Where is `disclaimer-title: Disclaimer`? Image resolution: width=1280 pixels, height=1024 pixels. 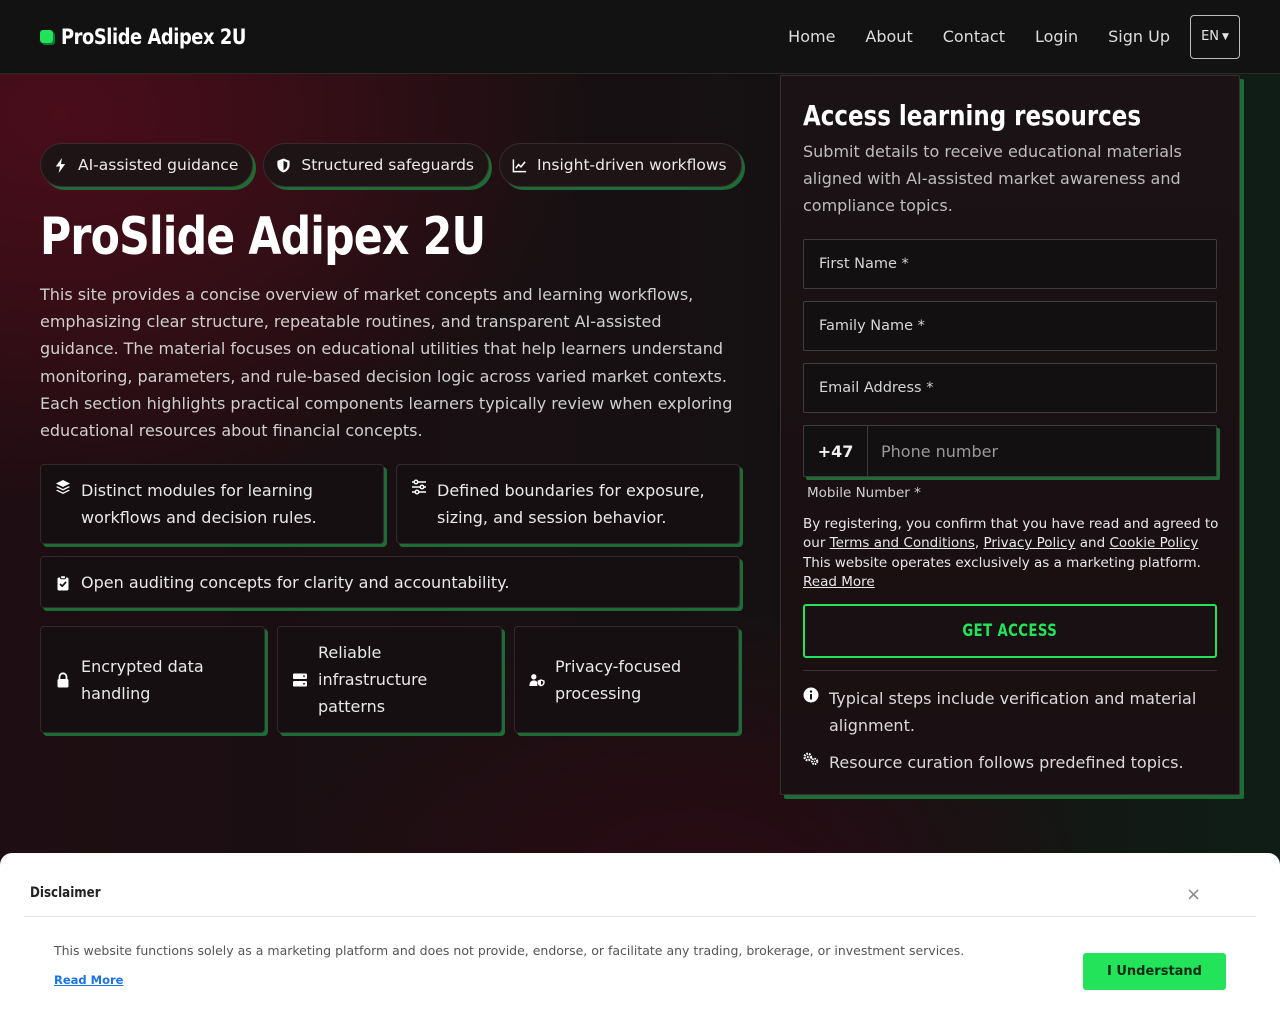 disclaimer-title: Disclaimer is located at coordinates (65, 893).